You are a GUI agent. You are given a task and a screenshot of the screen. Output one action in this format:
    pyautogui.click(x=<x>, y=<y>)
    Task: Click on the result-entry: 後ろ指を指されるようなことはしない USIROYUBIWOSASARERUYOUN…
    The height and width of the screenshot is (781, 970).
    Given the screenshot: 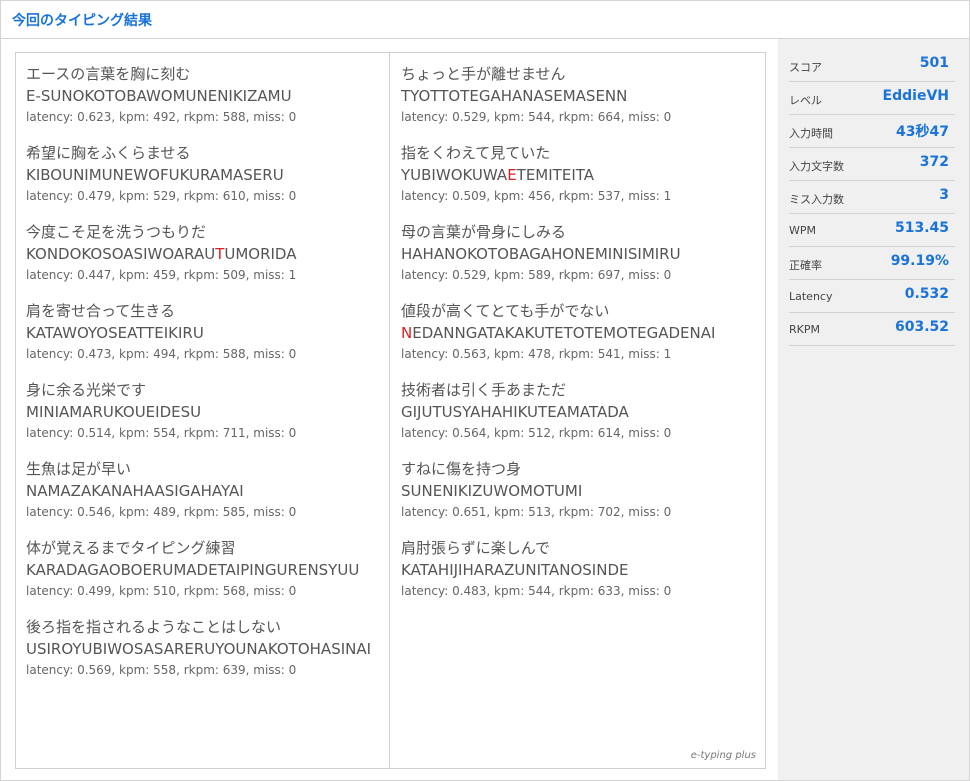 What is the action you would take?
    pyautogui.click(x=202, y=648)
    